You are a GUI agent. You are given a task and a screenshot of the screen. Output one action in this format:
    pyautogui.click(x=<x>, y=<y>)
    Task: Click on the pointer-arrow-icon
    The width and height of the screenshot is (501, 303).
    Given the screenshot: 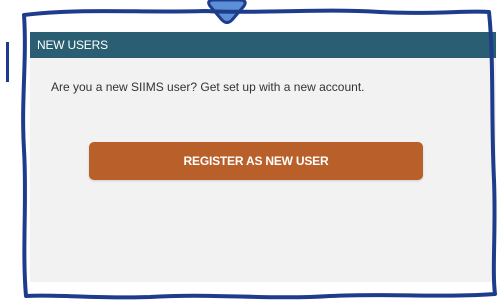 What is the action you would take?
    pyautogui.click(x=227, y=12)
    